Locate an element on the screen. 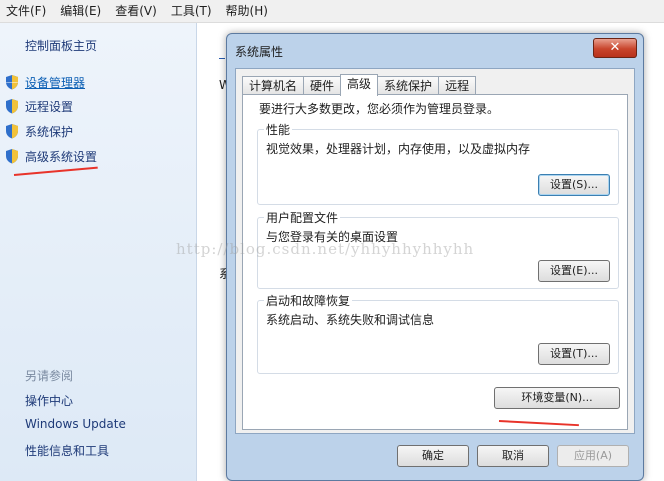 The image size is (664, 481). sidebar-link-performance-info: 性能信息和工具 is located at coordinates (67, 450).